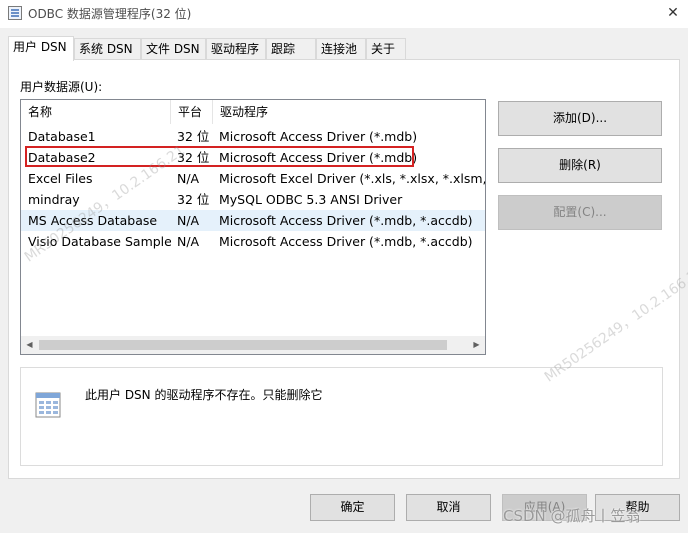  Describe the element at coordinates (204, 395) in the screenshot. I see `info-message: 此用户 DSN 的驱动程序不存在。只能删除它` at that location.